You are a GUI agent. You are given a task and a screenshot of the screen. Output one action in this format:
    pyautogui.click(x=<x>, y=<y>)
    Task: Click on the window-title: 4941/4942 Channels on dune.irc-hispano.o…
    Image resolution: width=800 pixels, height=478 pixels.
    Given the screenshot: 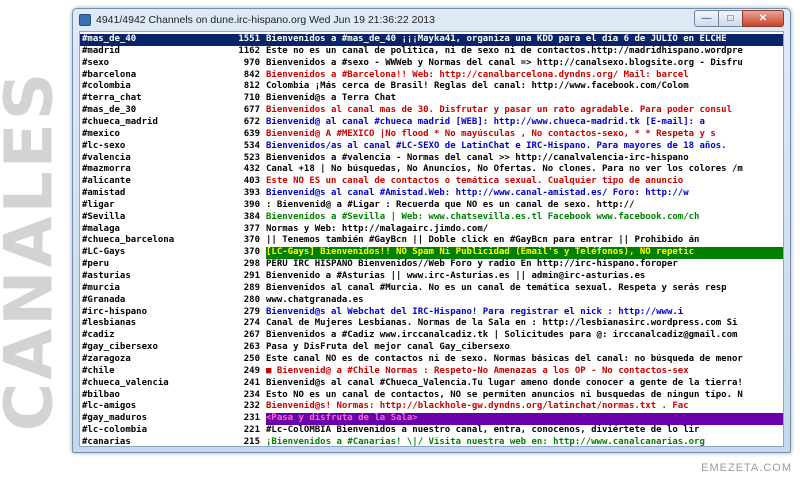 What is the action you would take?
    pyautogui.click(x=265, y=20)
    